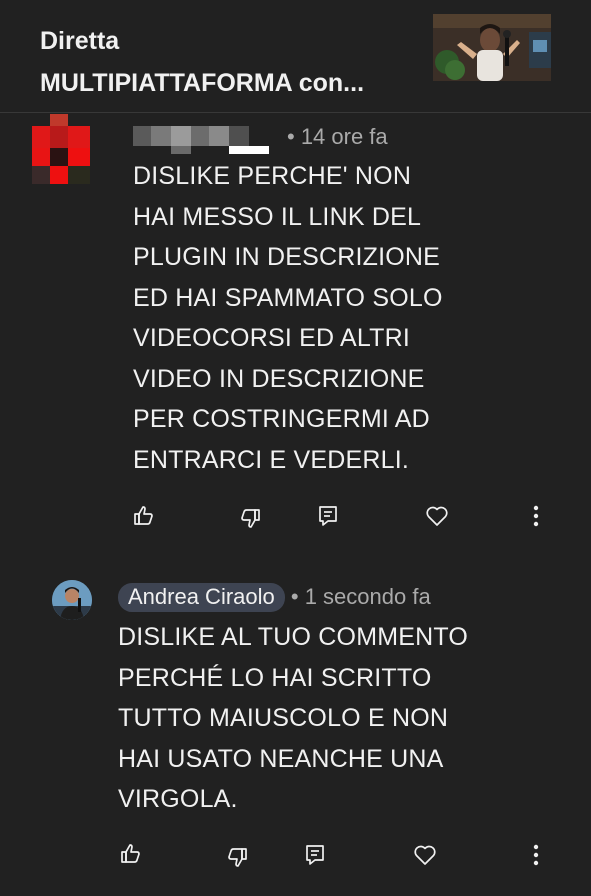 Image resolution: width=591 pixels, height=896 pixels. Describe the element at coordinates (492, 47) in the screenshot. I see `video-thumbnail` at that location.